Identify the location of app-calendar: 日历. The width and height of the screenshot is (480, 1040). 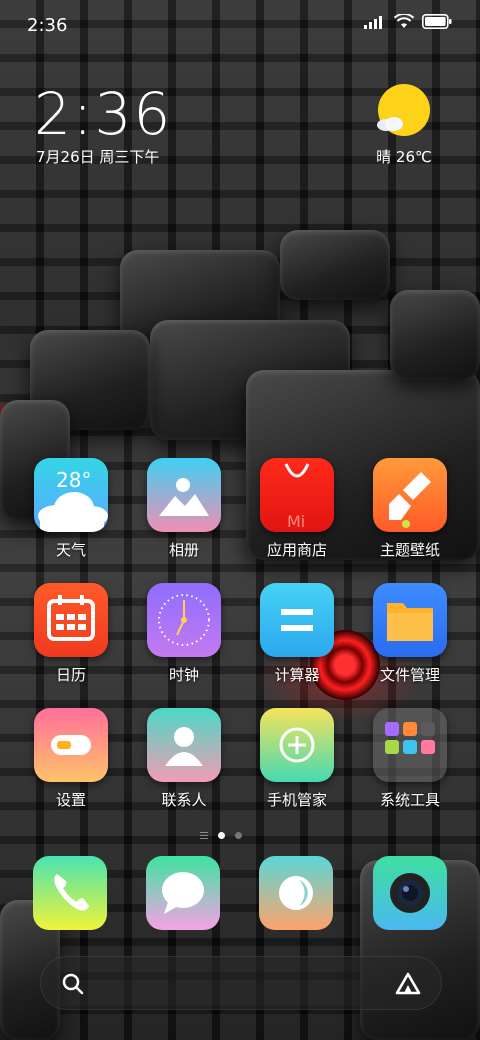
(71, 634).